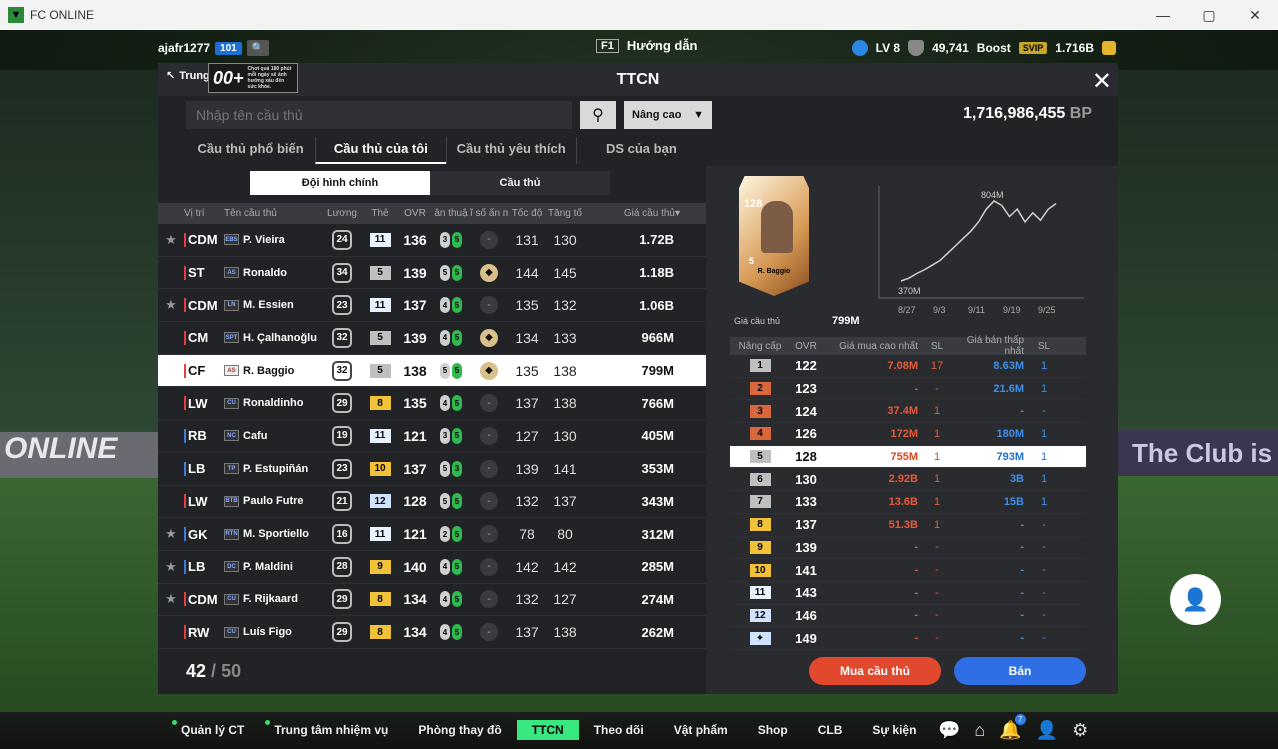 The image size is (1278, 749). Describe the element at coordinates (457, 501) in the screenshot. I see `strong-foot-icon: 5` at that location.